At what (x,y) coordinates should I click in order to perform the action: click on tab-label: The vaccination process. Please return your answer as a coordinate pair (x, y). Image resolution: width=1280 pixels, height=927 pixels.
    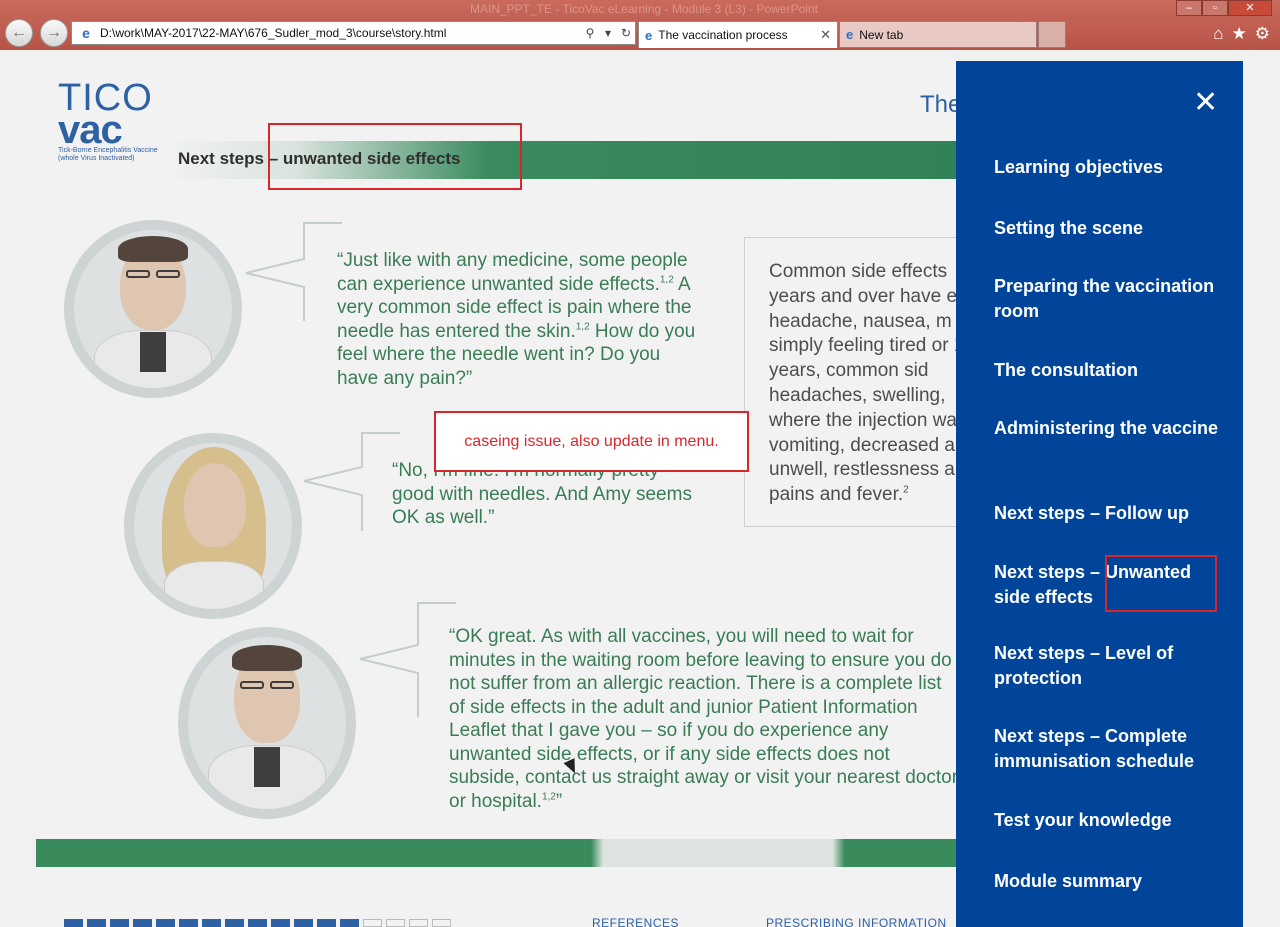
    Looking at the image, I should click on (723, 35).